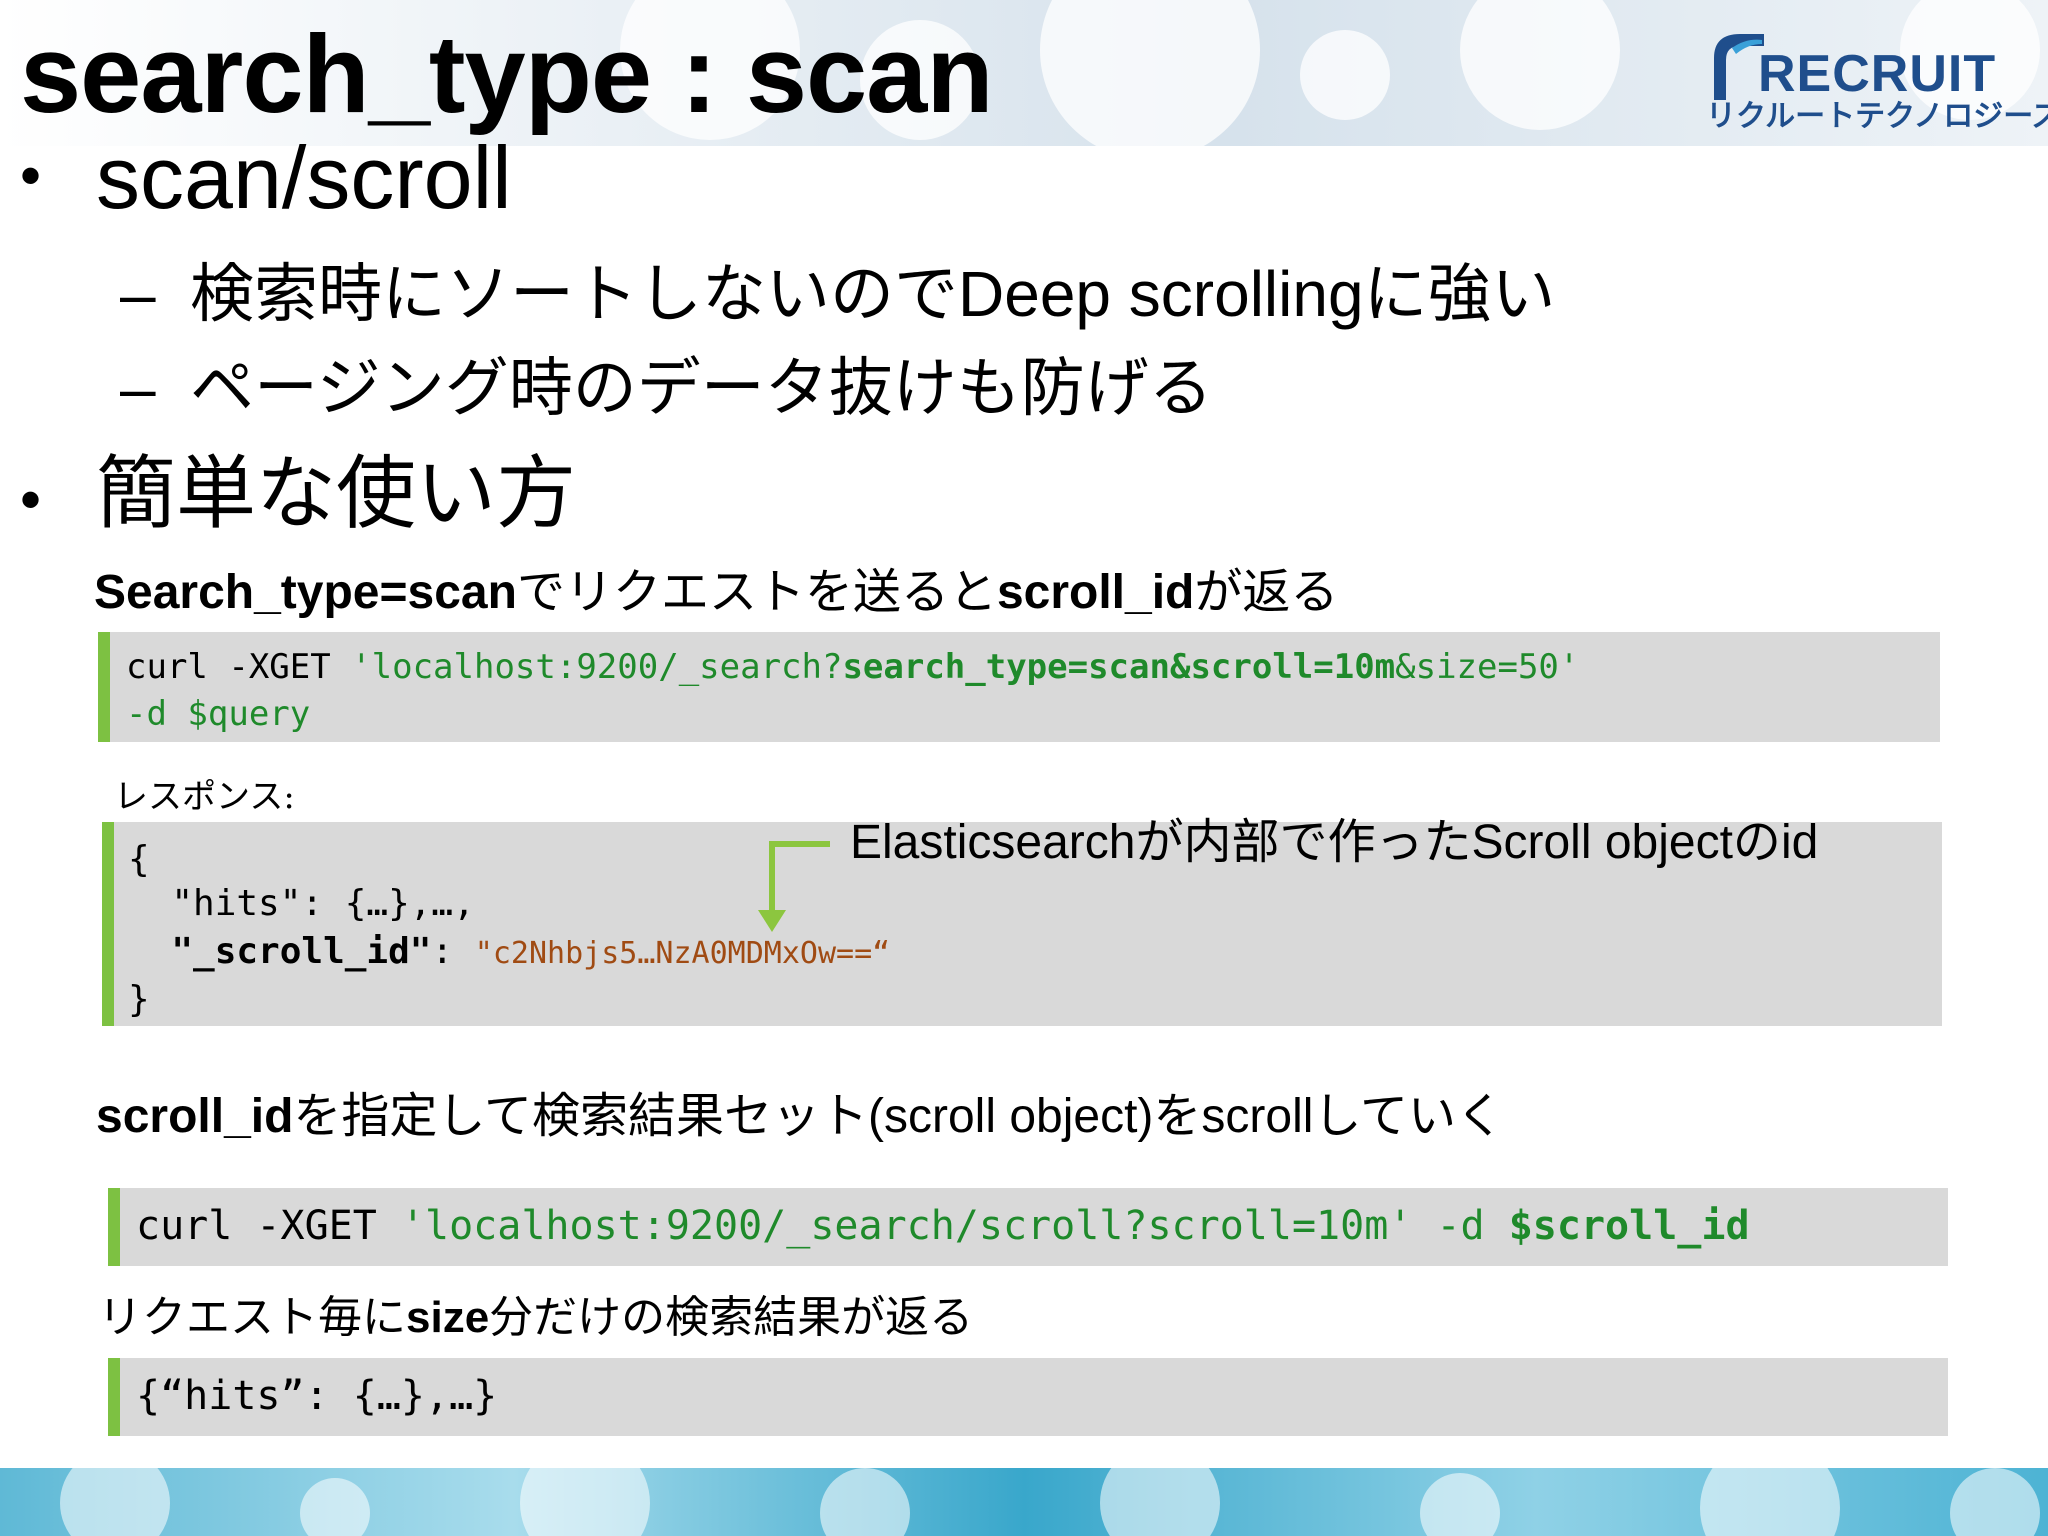 The width and height of the screenshot is (2048, 1536). I want to click on recruit-logo-mark-icon, so click(1739, 67).